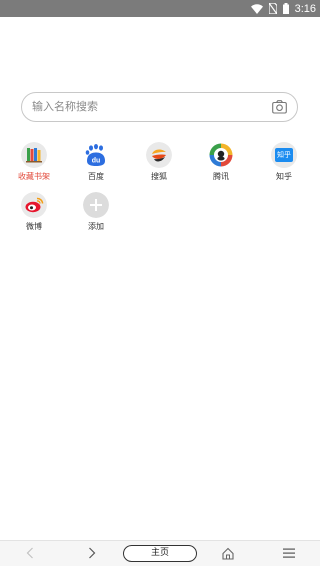  I want to click on add-site-button: 添加, so click(96, 212).